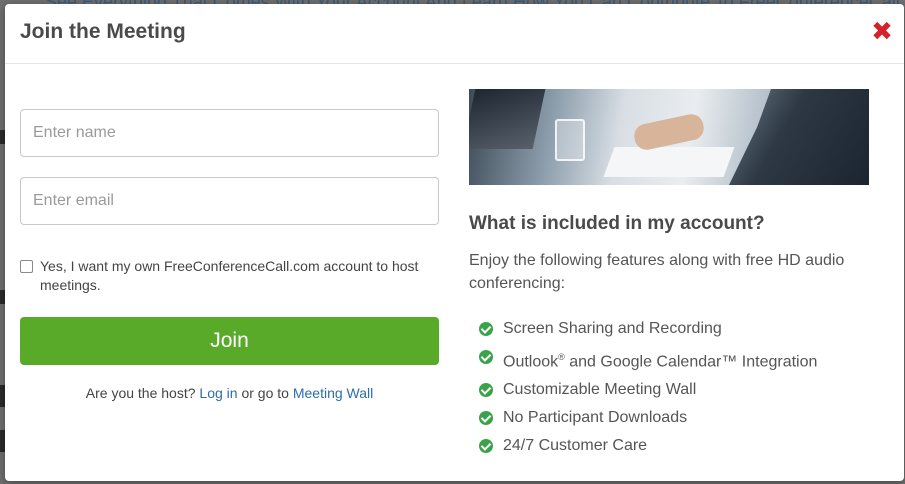  What do you see at coordinates (674, 418) in the screenshot?
I see `feature-item: No Participant Downloads` at bounding box center [674, 418].